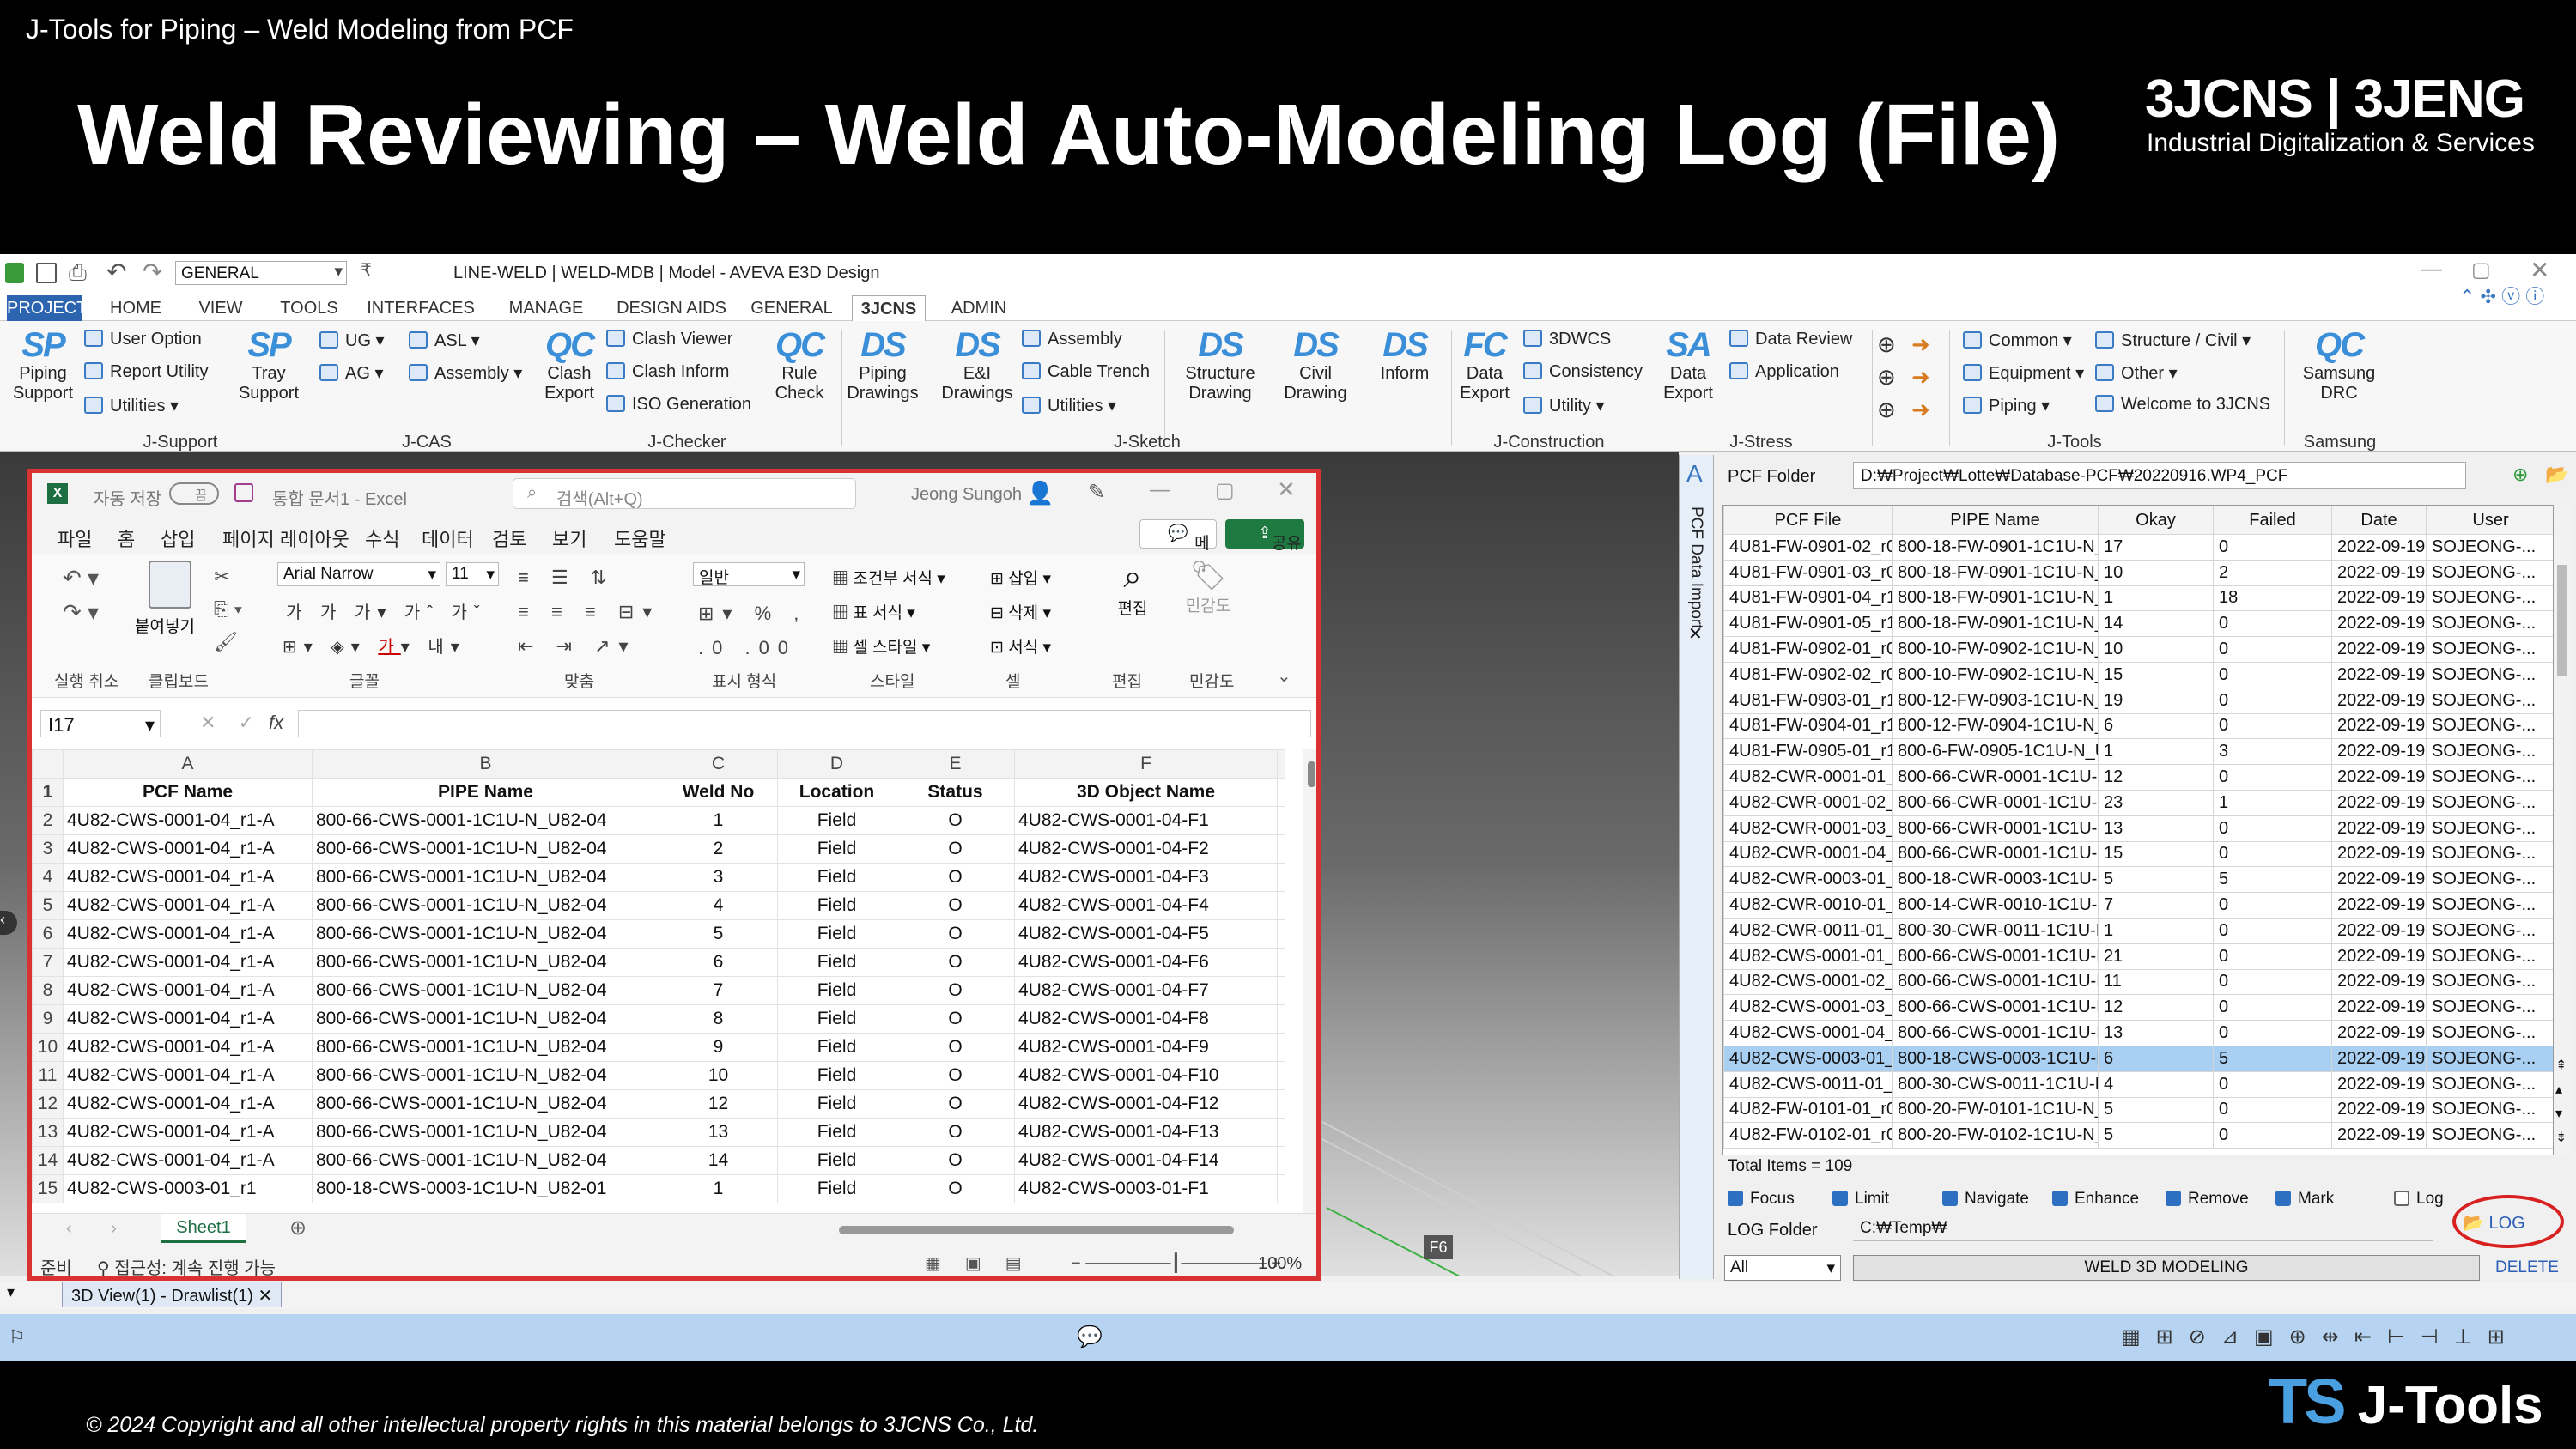 The width and height of the screenshot is (2576, 1449). I want to click on utility-button: Utility ▾, so click(1564, 405).